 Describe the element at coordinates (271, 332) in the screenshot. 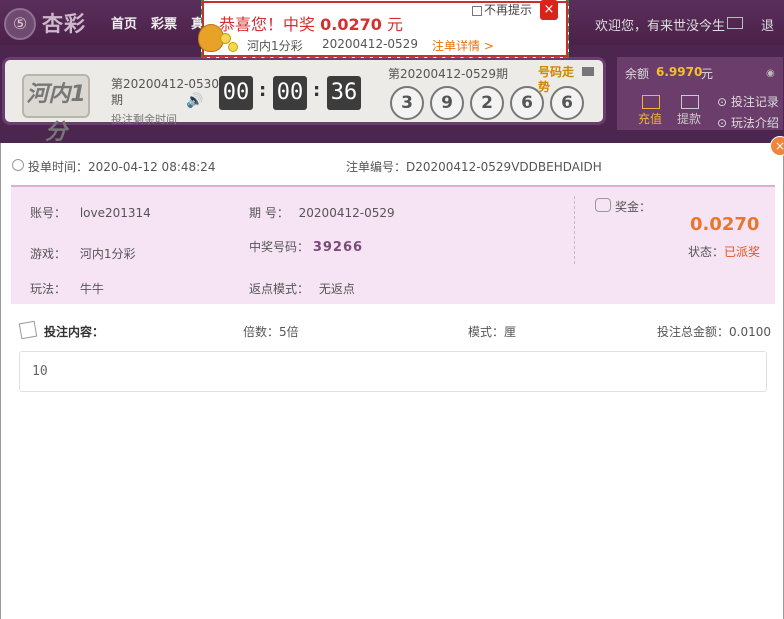

I see `bet-multiple: 倍数：5倍` at that location.